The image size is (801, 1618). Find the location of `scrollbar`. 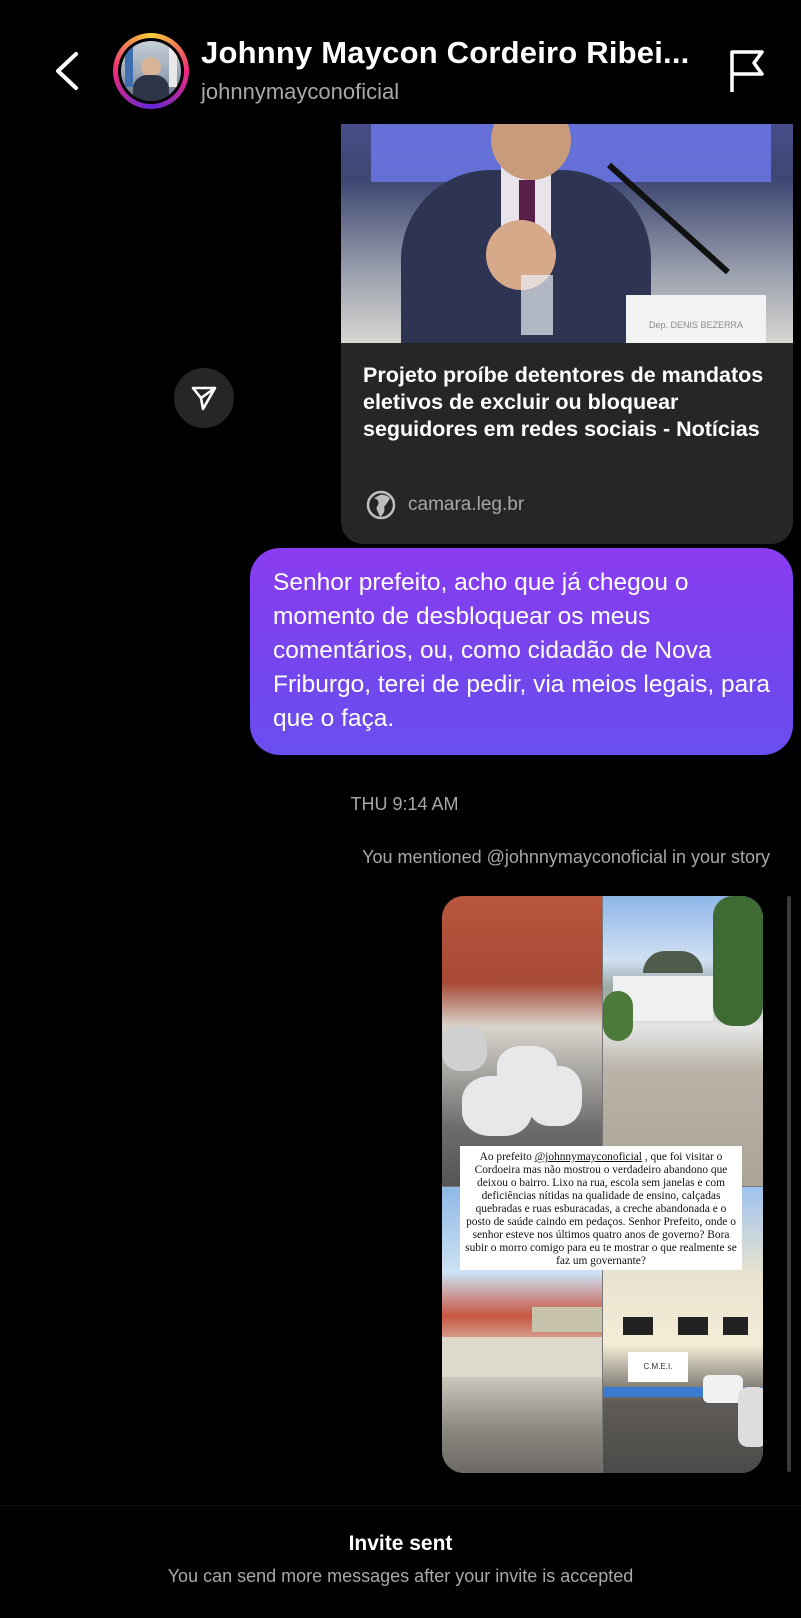

scrollbar is located at coordinates (789, 1184).